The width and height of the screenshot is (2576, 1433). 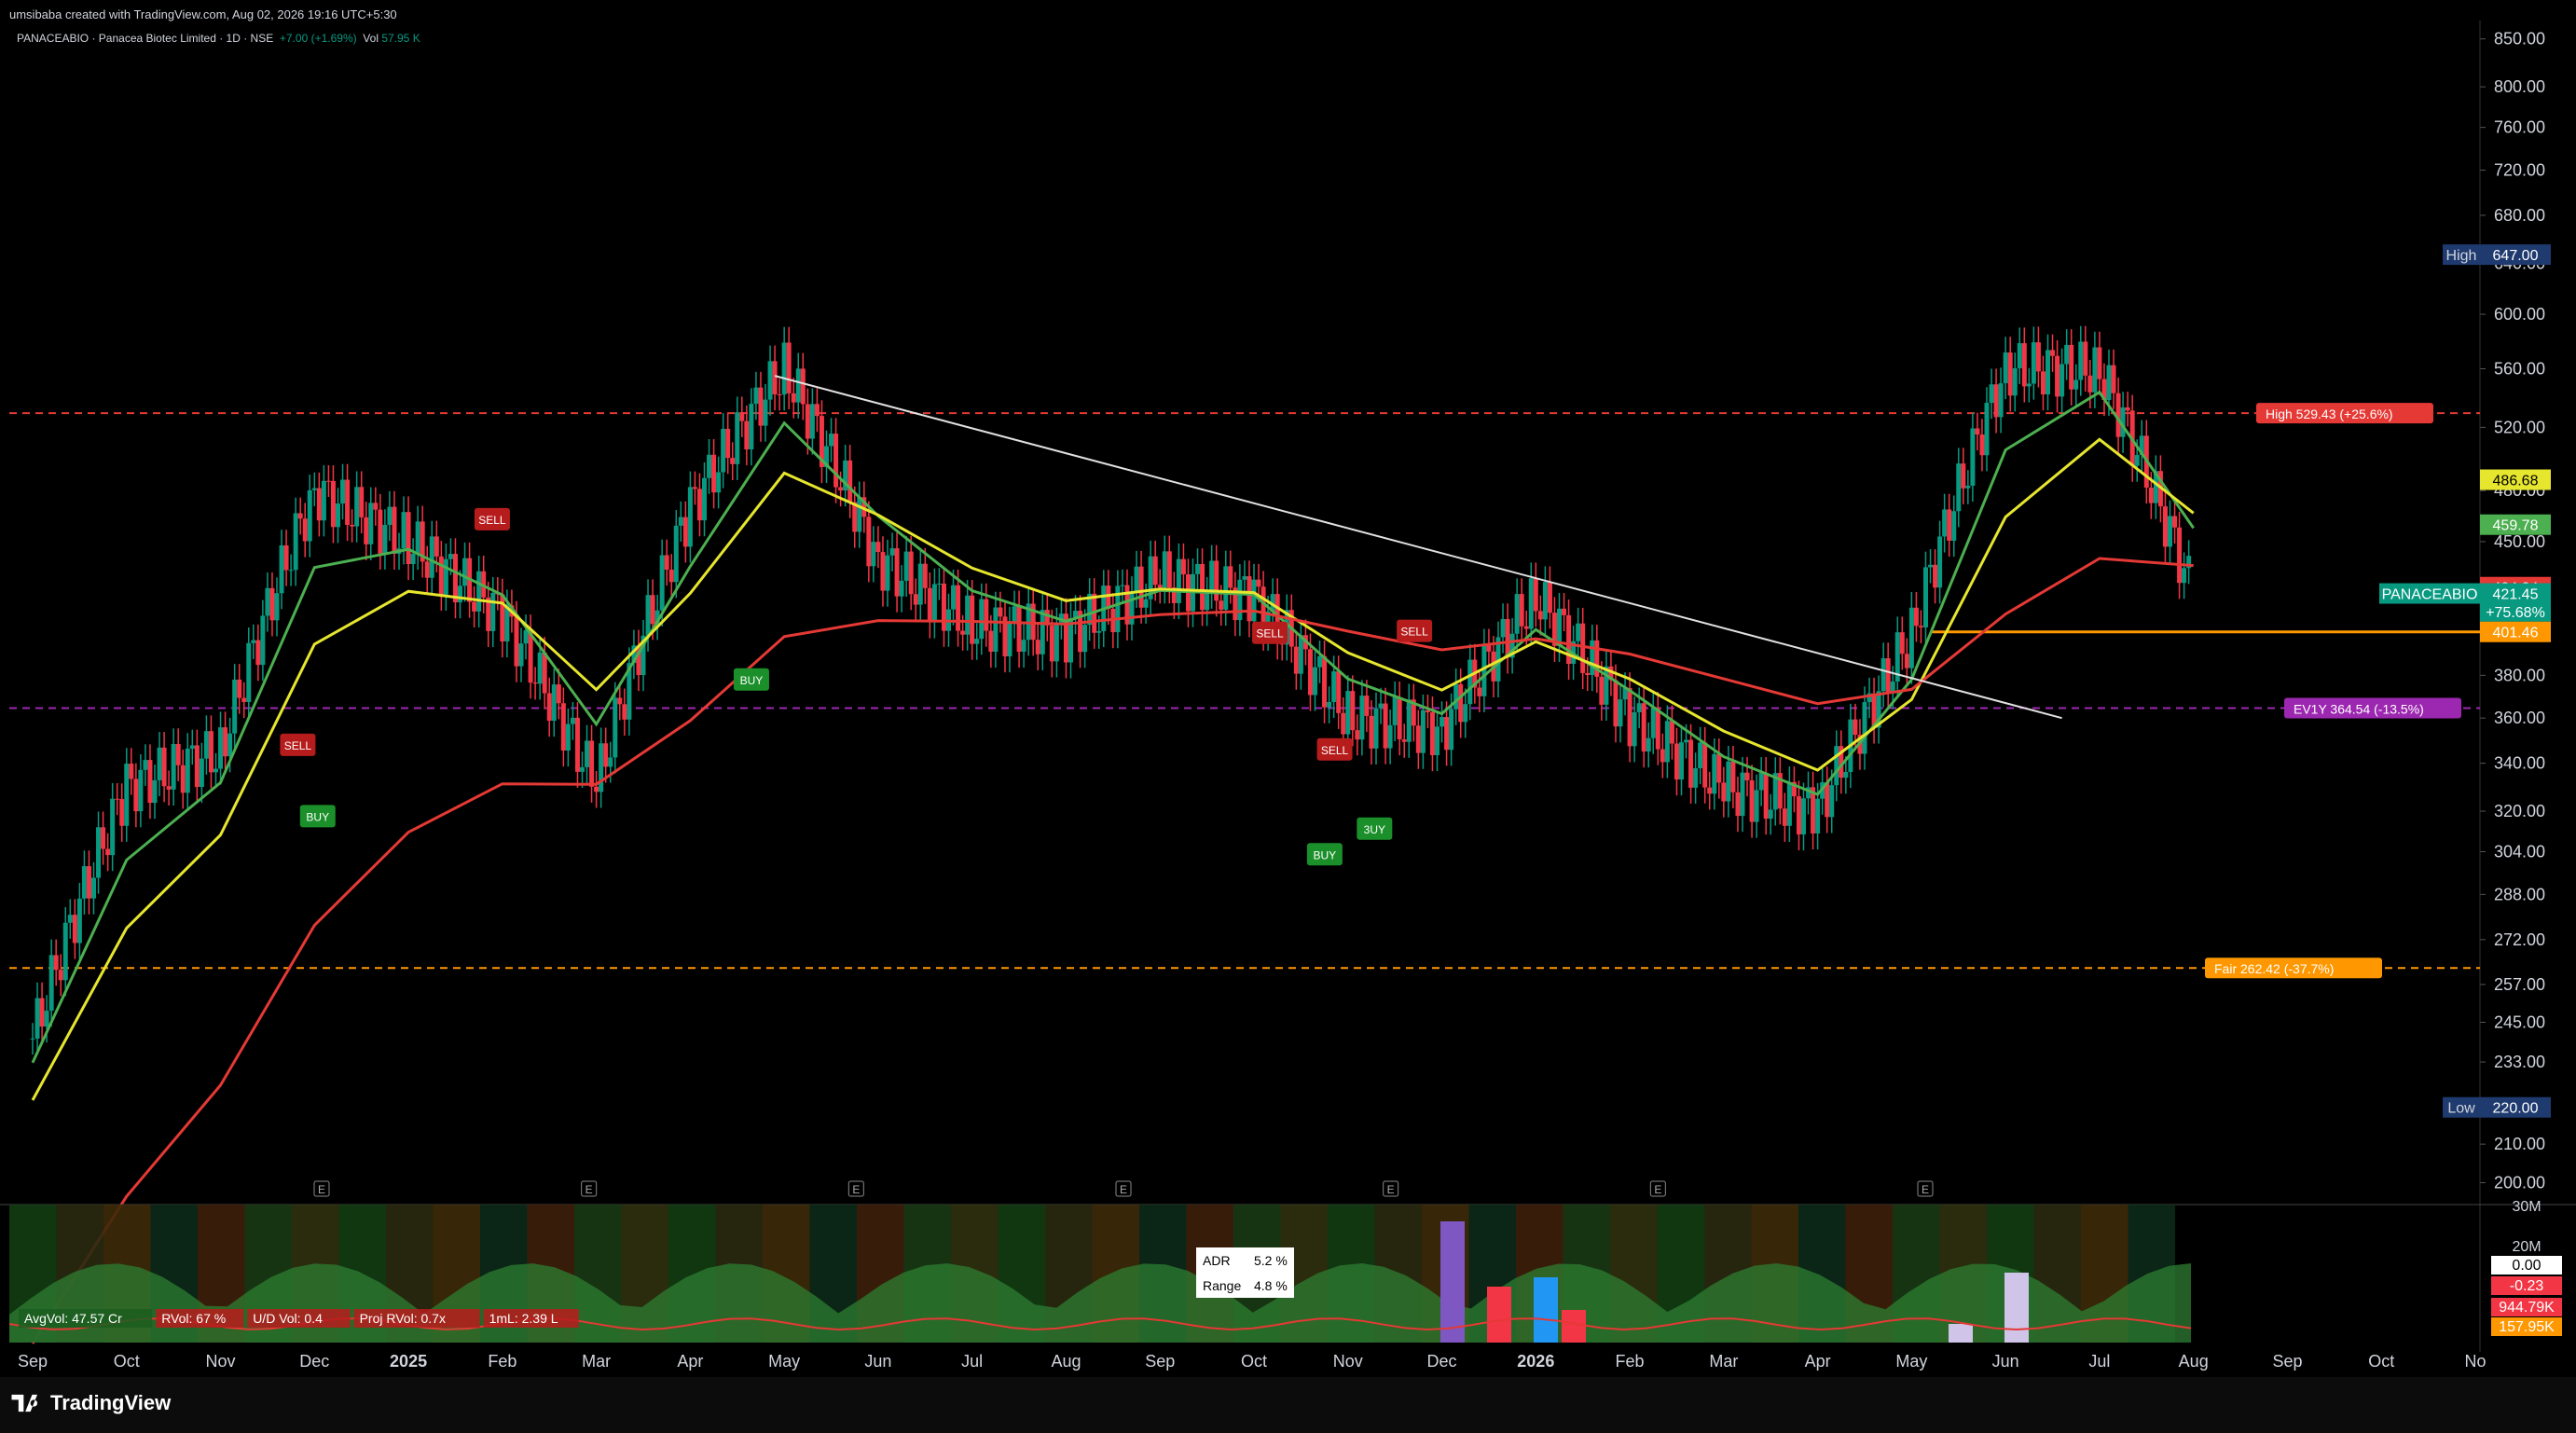 What do you see at coordinates (2005, 1361) in the screenshot?
I see `x-tick-label: Jun` at bounding box center [2005, 1361].